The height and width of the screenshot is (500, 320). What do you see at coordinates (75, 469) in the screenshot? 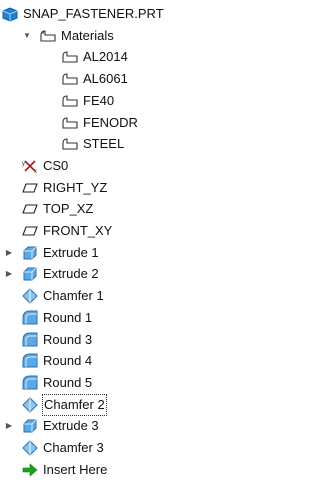
I see `tree-item-label: Insert Here` at bounding box center [75, 469].